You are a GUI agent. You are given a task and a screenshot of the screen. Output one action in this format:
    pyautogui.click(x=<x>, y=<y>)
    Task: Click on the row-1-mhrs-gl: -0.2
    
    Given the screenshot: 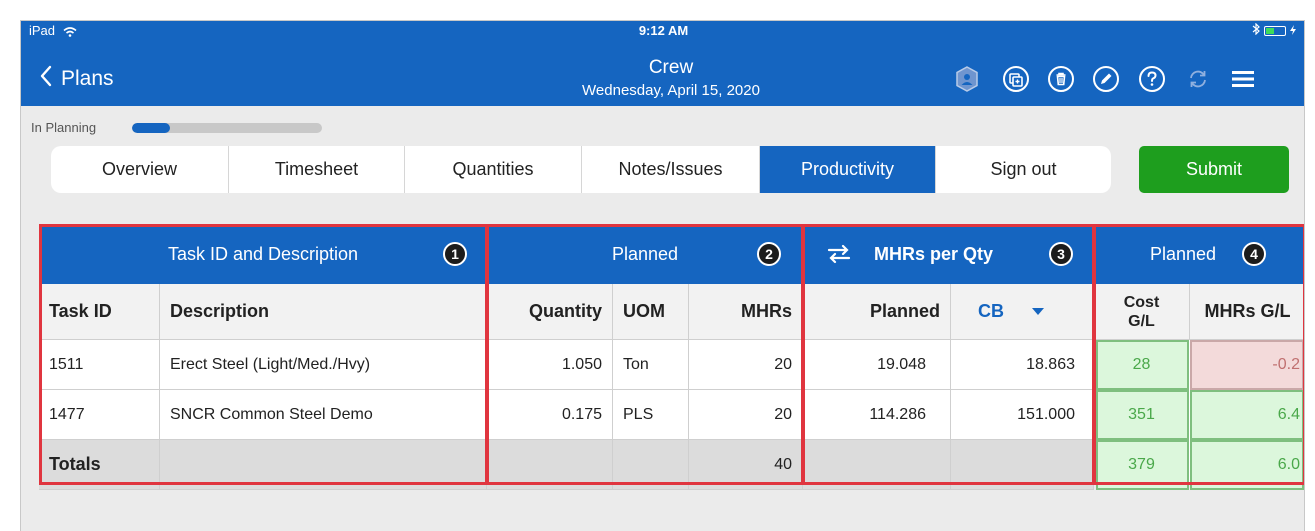 What is the action you would take?
    pyautogui.click(x=1247, y=365)
    